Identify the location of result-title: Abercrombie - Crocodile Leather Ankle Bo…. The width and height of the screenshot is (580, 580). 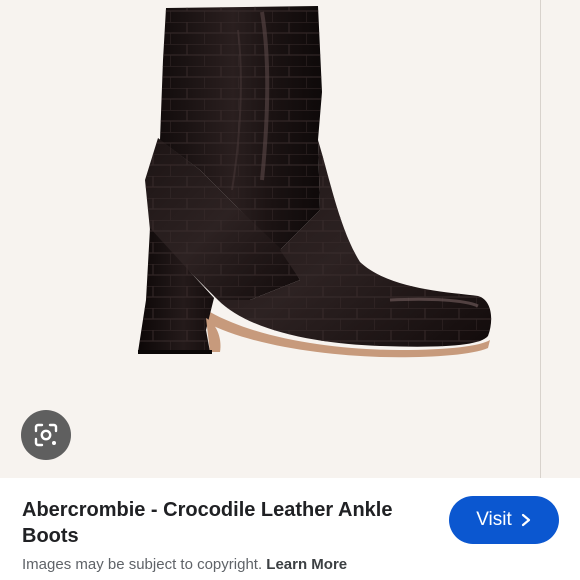
(228, 523).